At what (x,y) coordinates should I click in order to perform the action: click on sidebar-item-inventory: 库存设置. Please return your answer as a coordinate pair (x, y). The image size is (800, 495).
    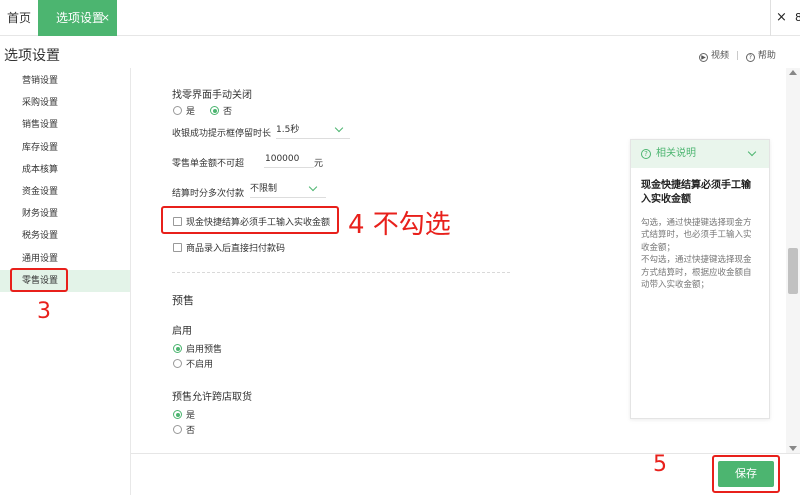
    Looking at the image, I should click on (65, 148).